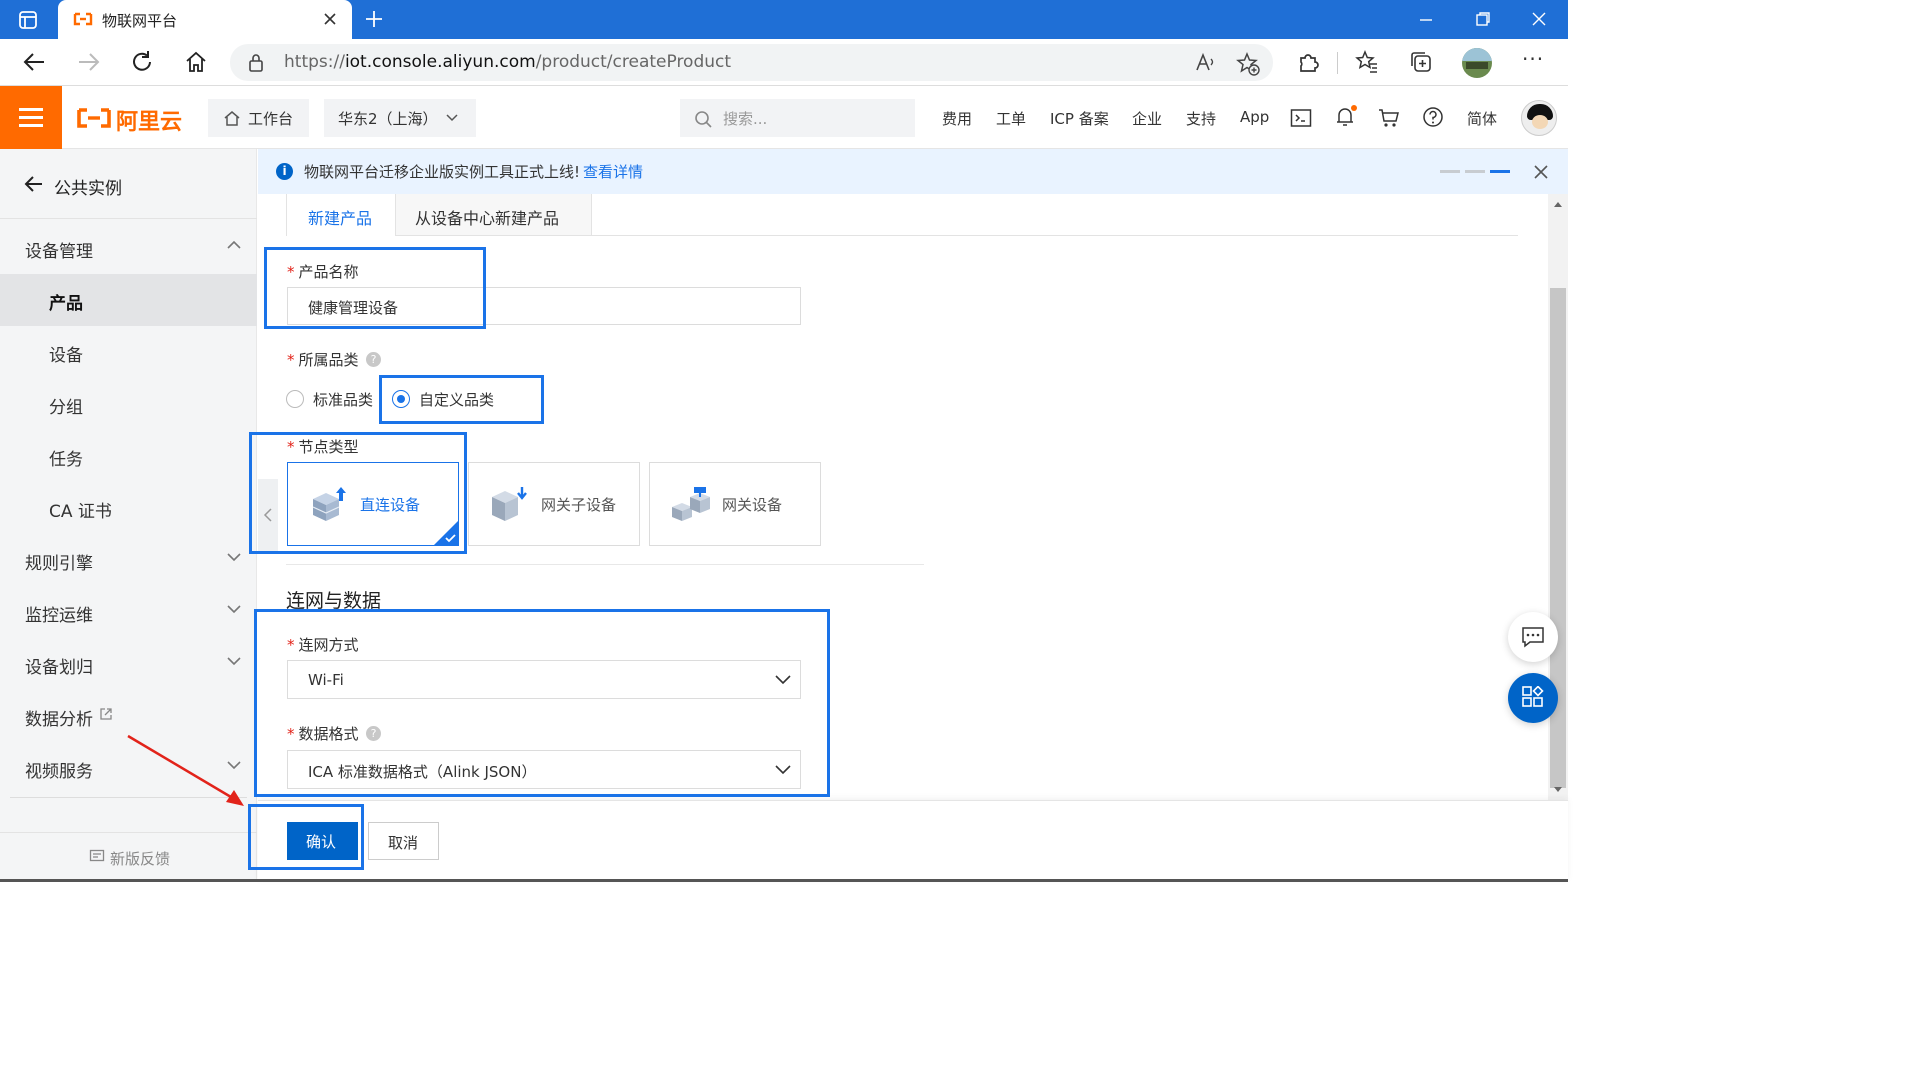 This screenshot has width=1920, height=1080. I want to click on feedback-link: 新版反馈, so click(128, 857).